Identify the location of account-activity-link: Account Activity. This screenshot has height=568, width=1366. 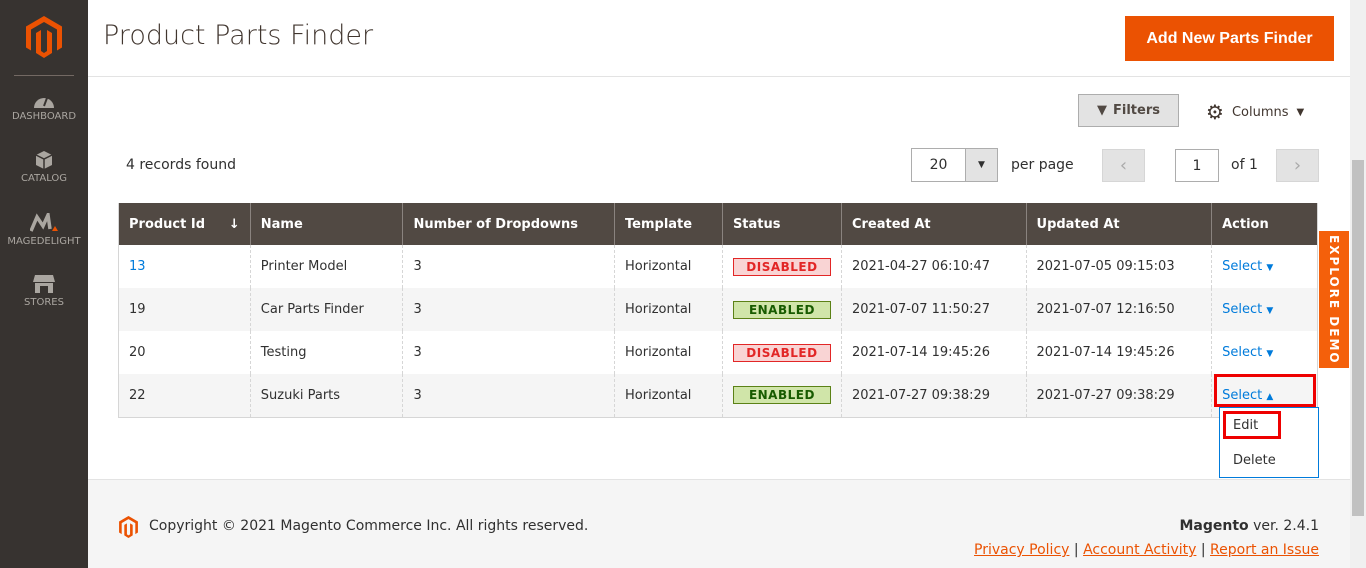
(1139, 550).